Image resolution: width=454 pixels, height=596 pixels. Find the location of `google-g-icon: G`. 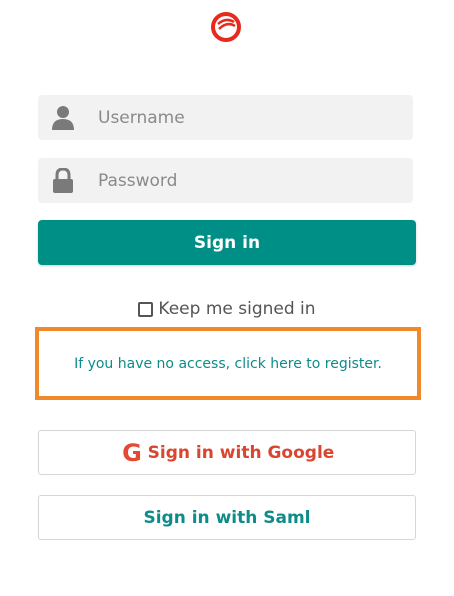

google-g-icon: G is located at coordinates (132, 453).